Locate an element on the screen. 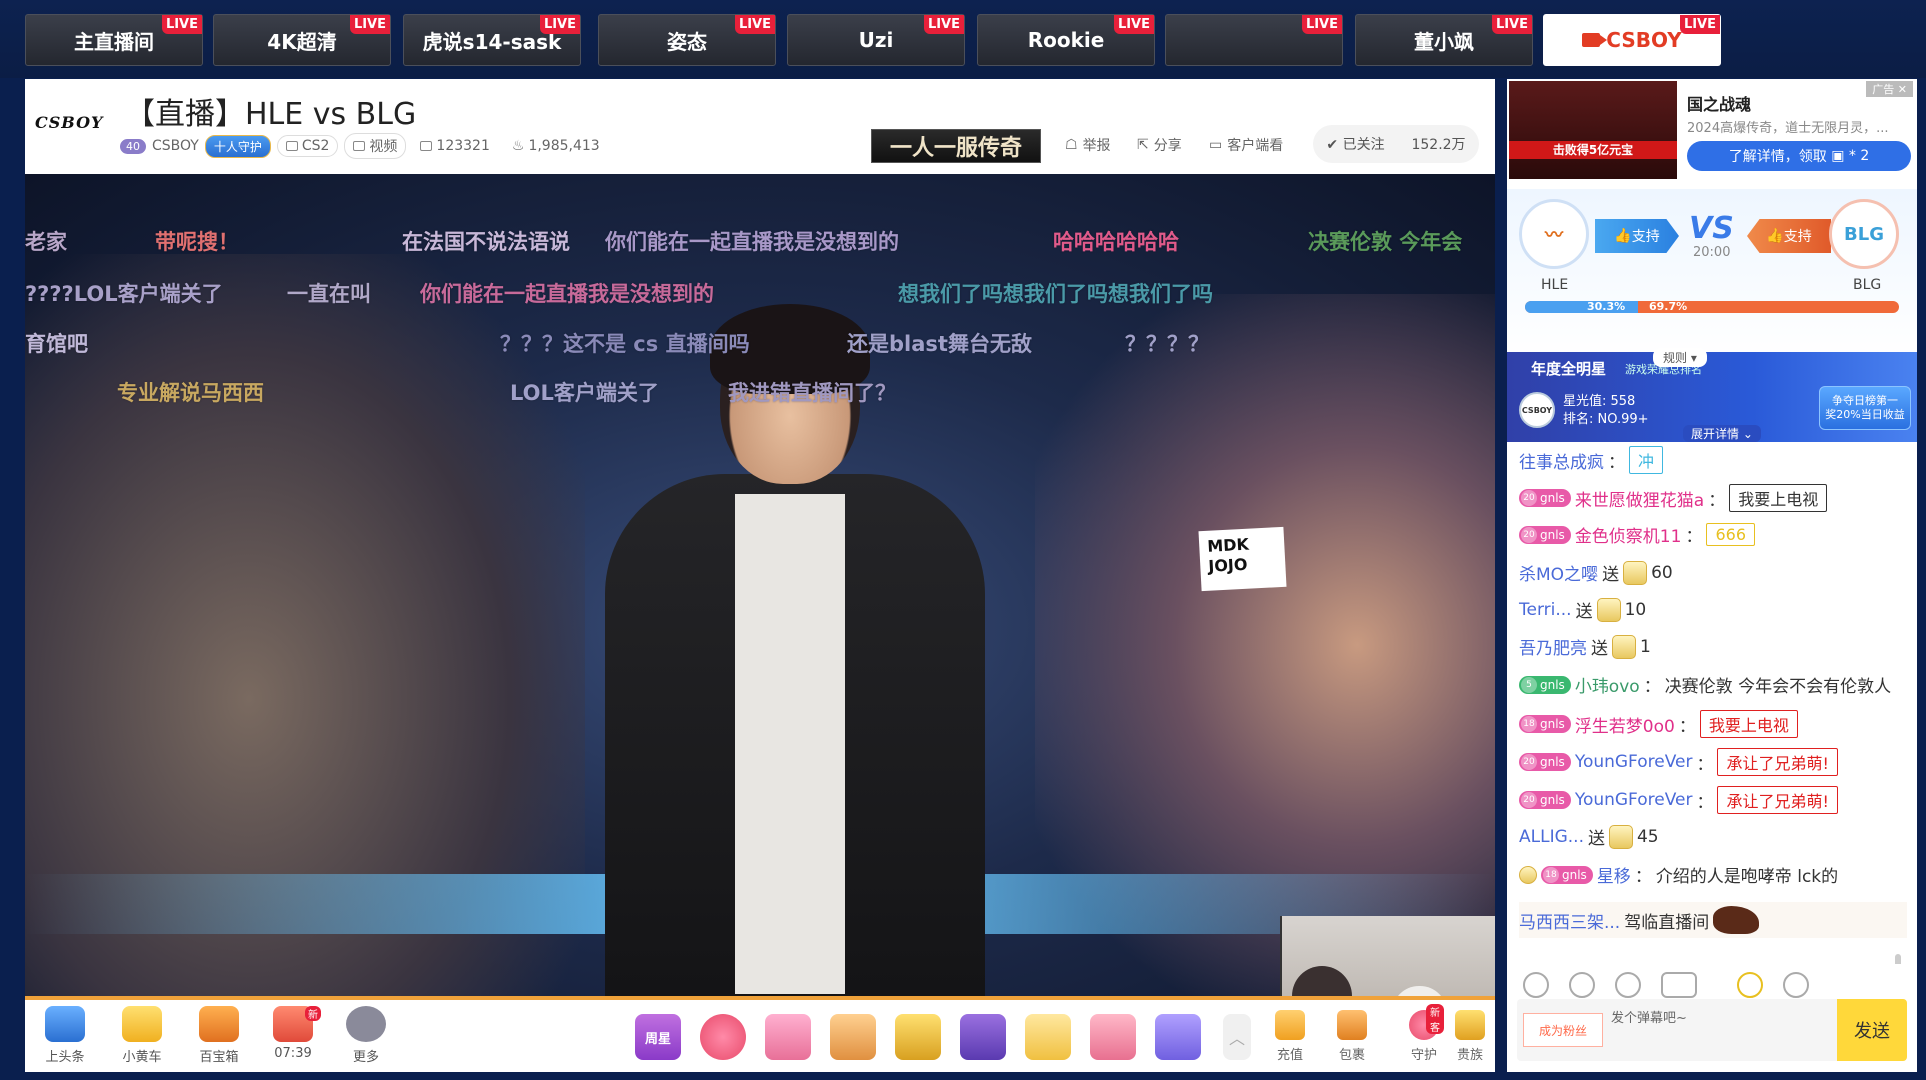 This screenshot has width=1926, height=1080. share-label: 分享 is located at coordinates (1167, 146).